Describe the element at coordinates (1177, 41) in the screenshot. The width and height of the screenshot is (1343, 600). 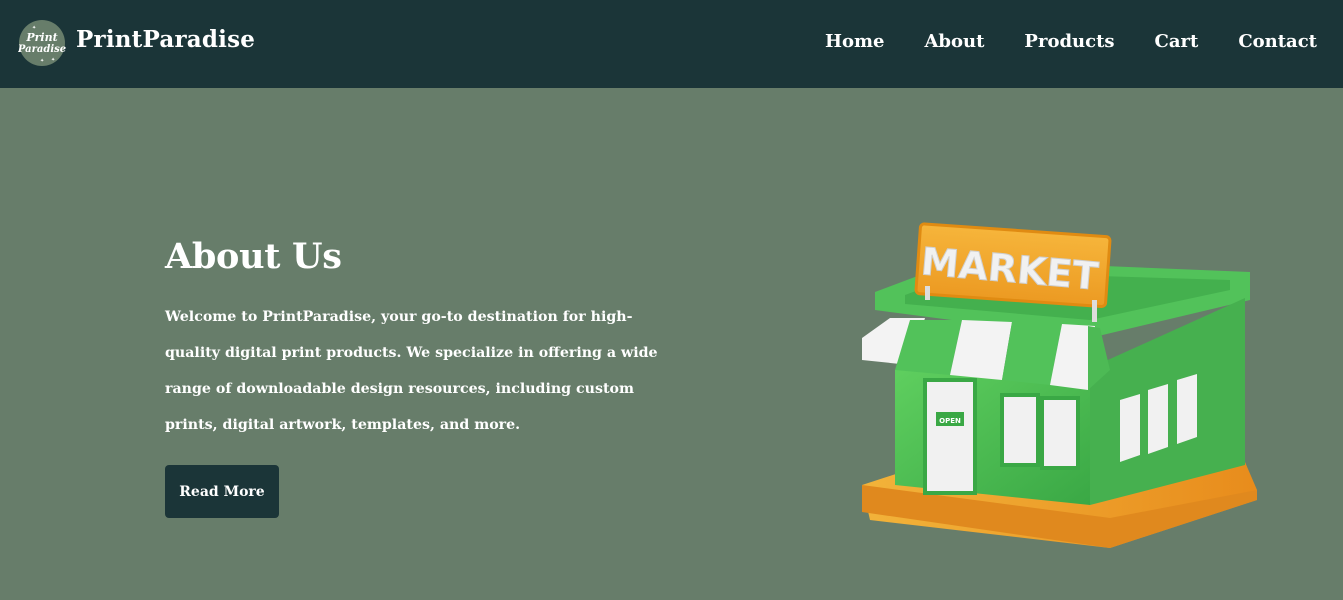
I see `nav-cart: Cart` at that location.